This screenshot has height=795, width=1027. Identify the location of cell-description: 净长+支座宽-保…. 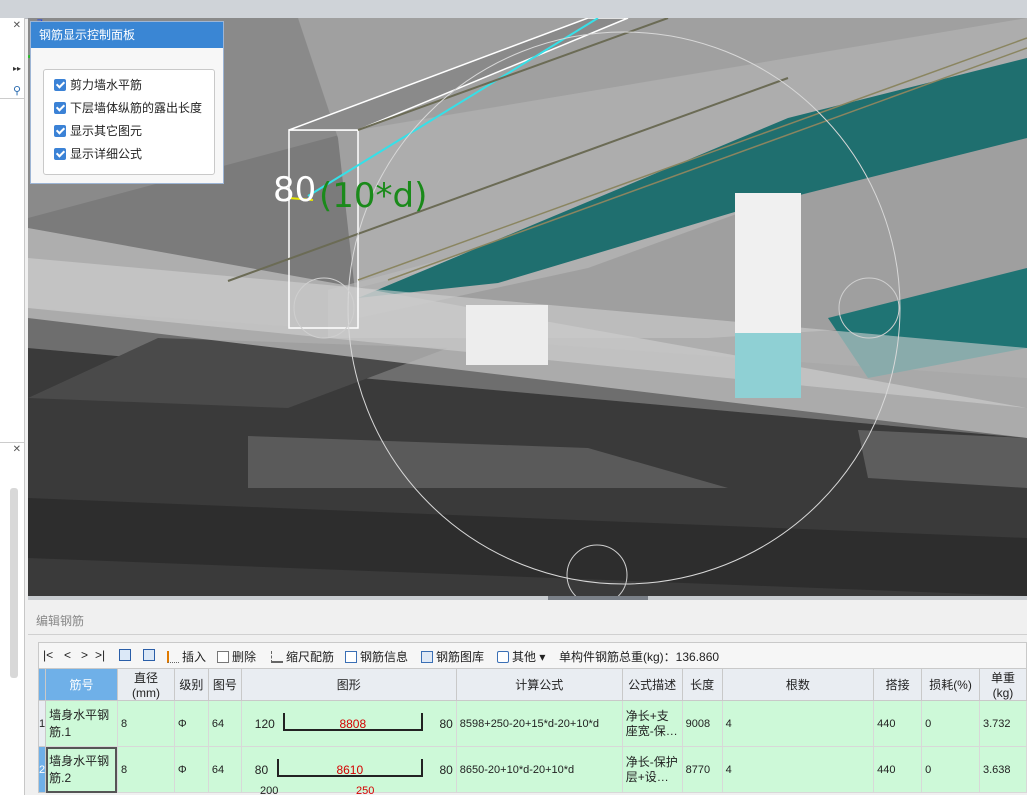
(652, 723).